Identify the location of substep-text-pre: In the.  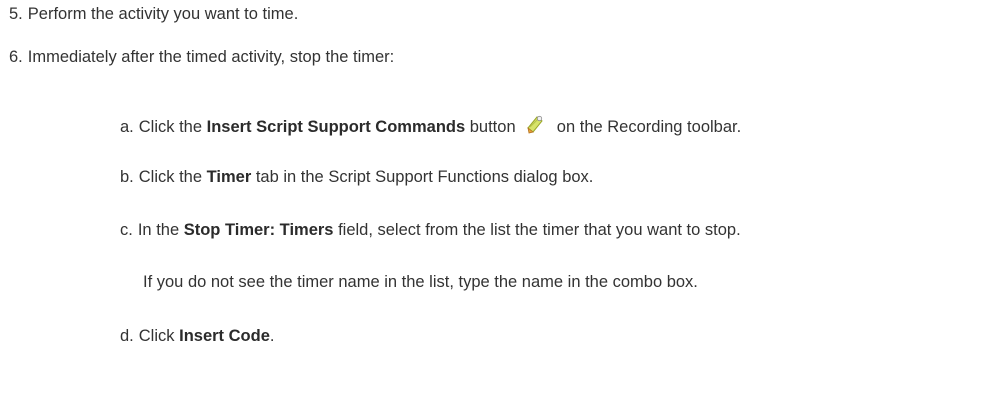
(160, 230).